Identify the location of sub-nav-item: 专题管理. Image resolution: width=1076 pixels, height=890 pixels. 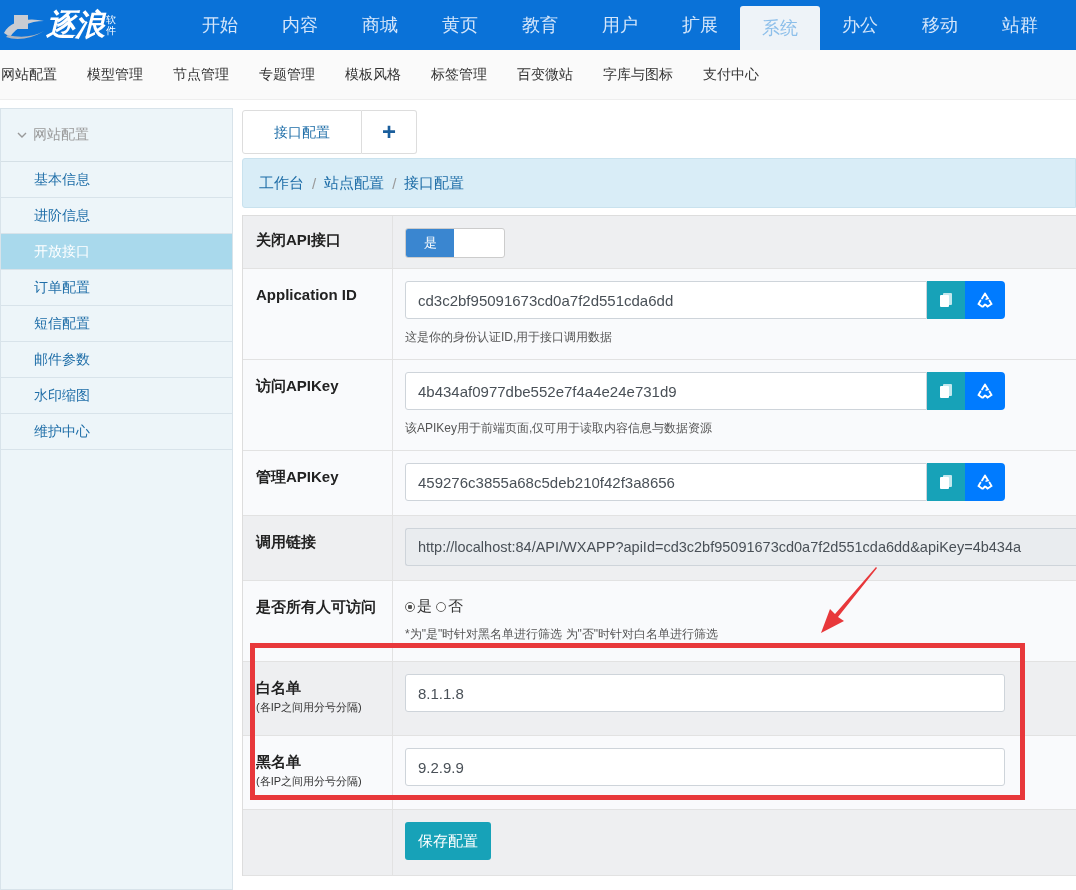
(287, 74).